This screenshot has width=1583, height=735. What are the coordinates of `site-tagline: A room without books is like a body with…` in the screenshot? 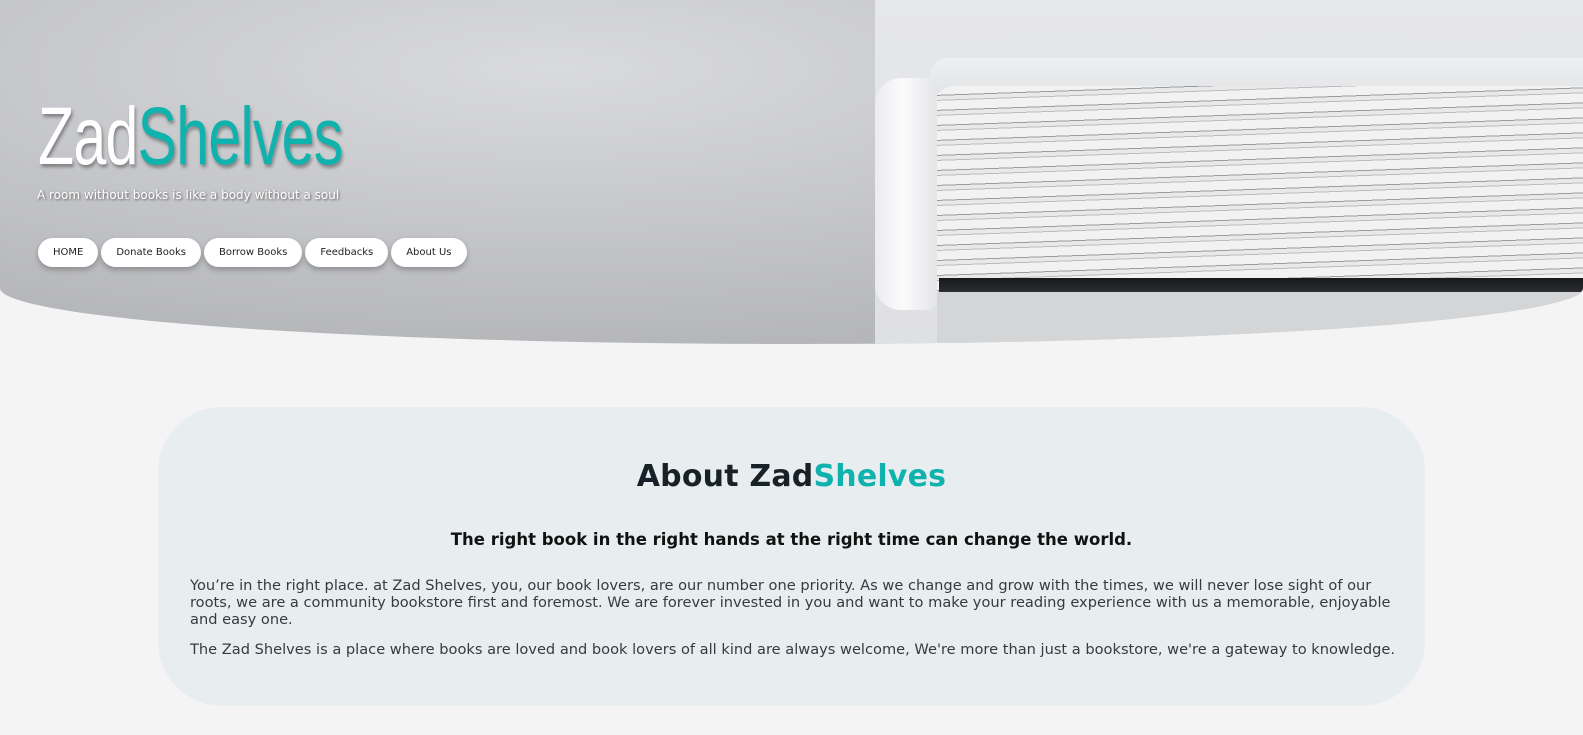 It's located at (188, 195).